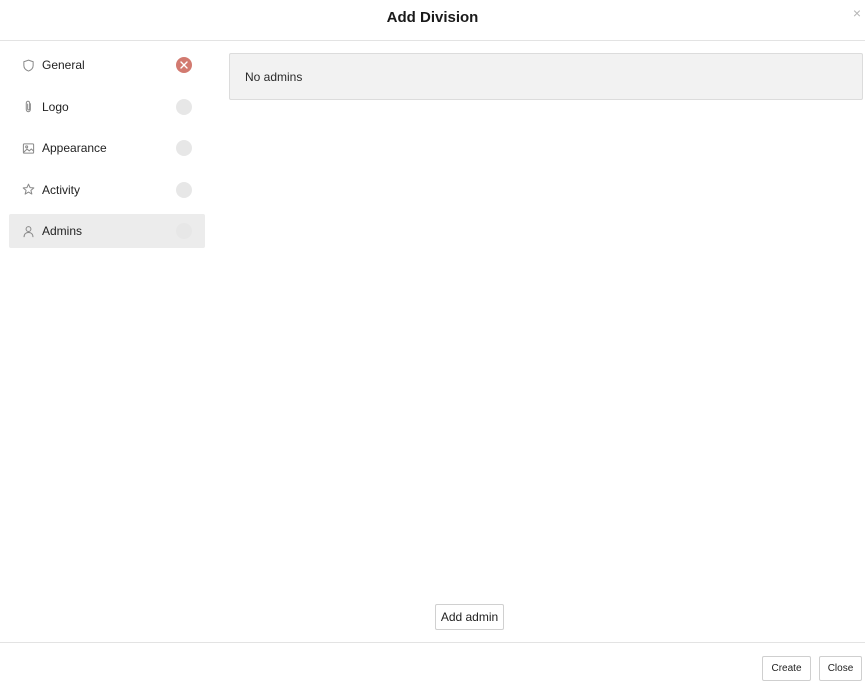 The image size is (865, 691). I want to click on sidebar-nav: General Logo Appearance Activity Admins, so click(107, 152).